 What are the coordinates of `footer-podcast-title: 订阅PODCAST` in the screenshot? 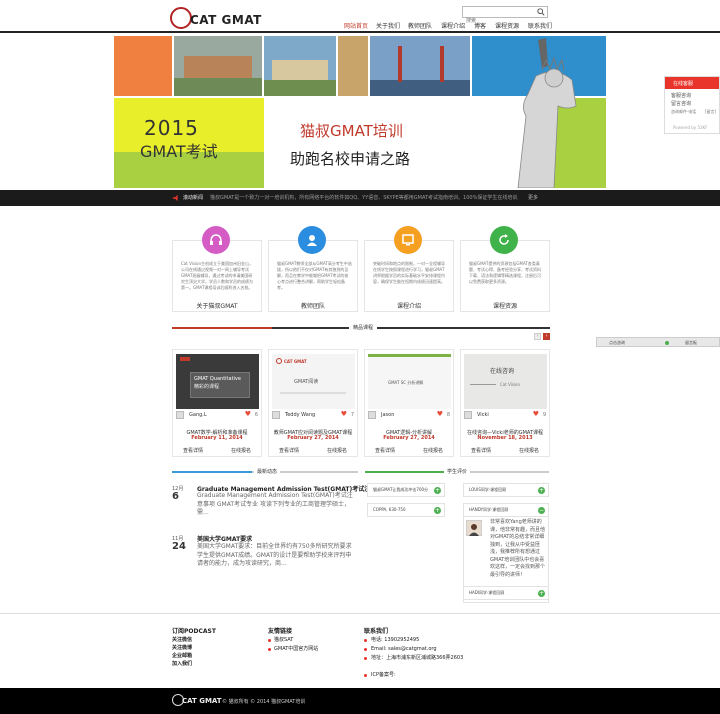 It's located at (194, 631).